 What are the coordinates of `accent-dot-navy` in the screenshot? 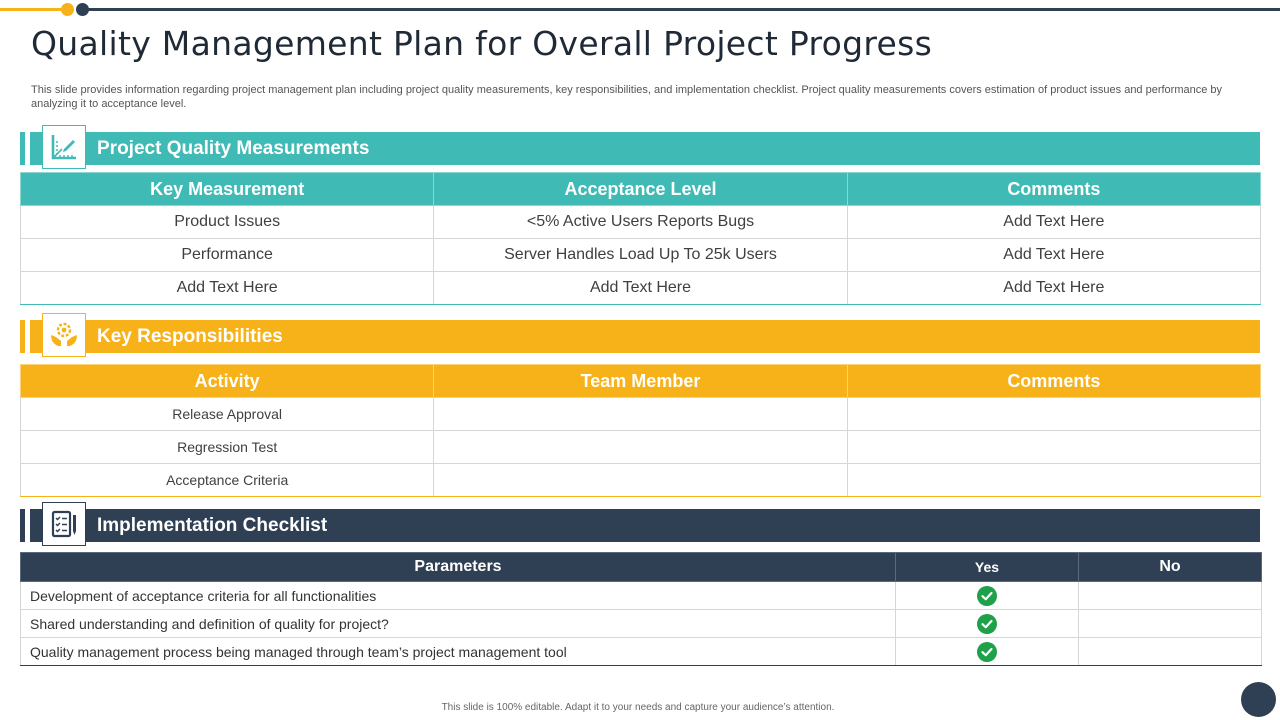 It's located at (82, 9).